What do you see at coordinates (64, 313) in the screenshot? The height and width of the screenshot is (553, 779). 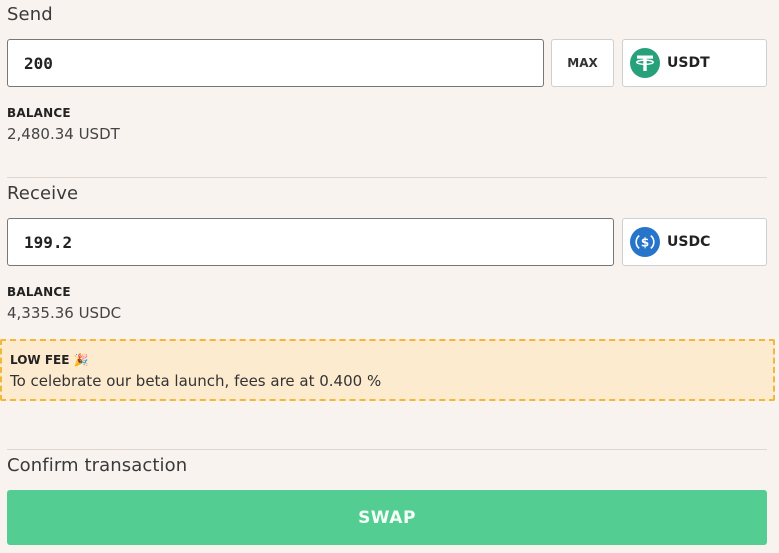 I see `receive-balance-value: 4,335.36 USDC` at bounding box center [64, 313].